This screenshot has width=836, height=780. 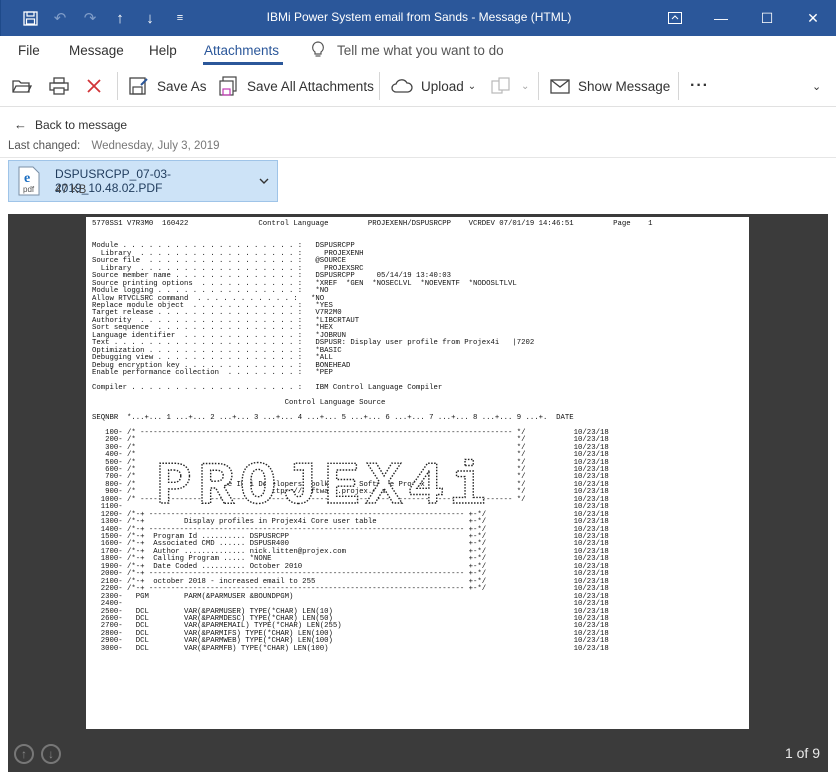 I want to click on save-all-attachments-button: Save All Attachments, so click(x=296, y=86).